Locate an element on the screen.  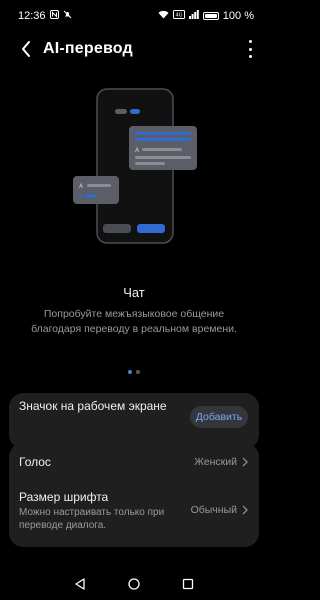
pager-dot-active is located at coordinates (130, 372).